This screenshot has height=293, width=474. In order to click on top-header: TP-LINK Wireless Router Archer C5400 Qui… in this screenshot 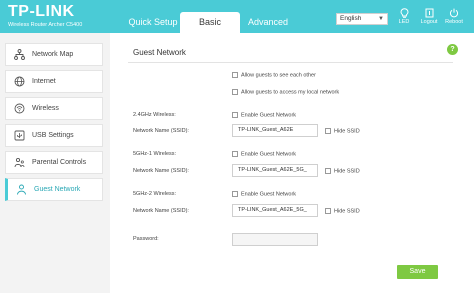, I will do `click(237, 16)`.